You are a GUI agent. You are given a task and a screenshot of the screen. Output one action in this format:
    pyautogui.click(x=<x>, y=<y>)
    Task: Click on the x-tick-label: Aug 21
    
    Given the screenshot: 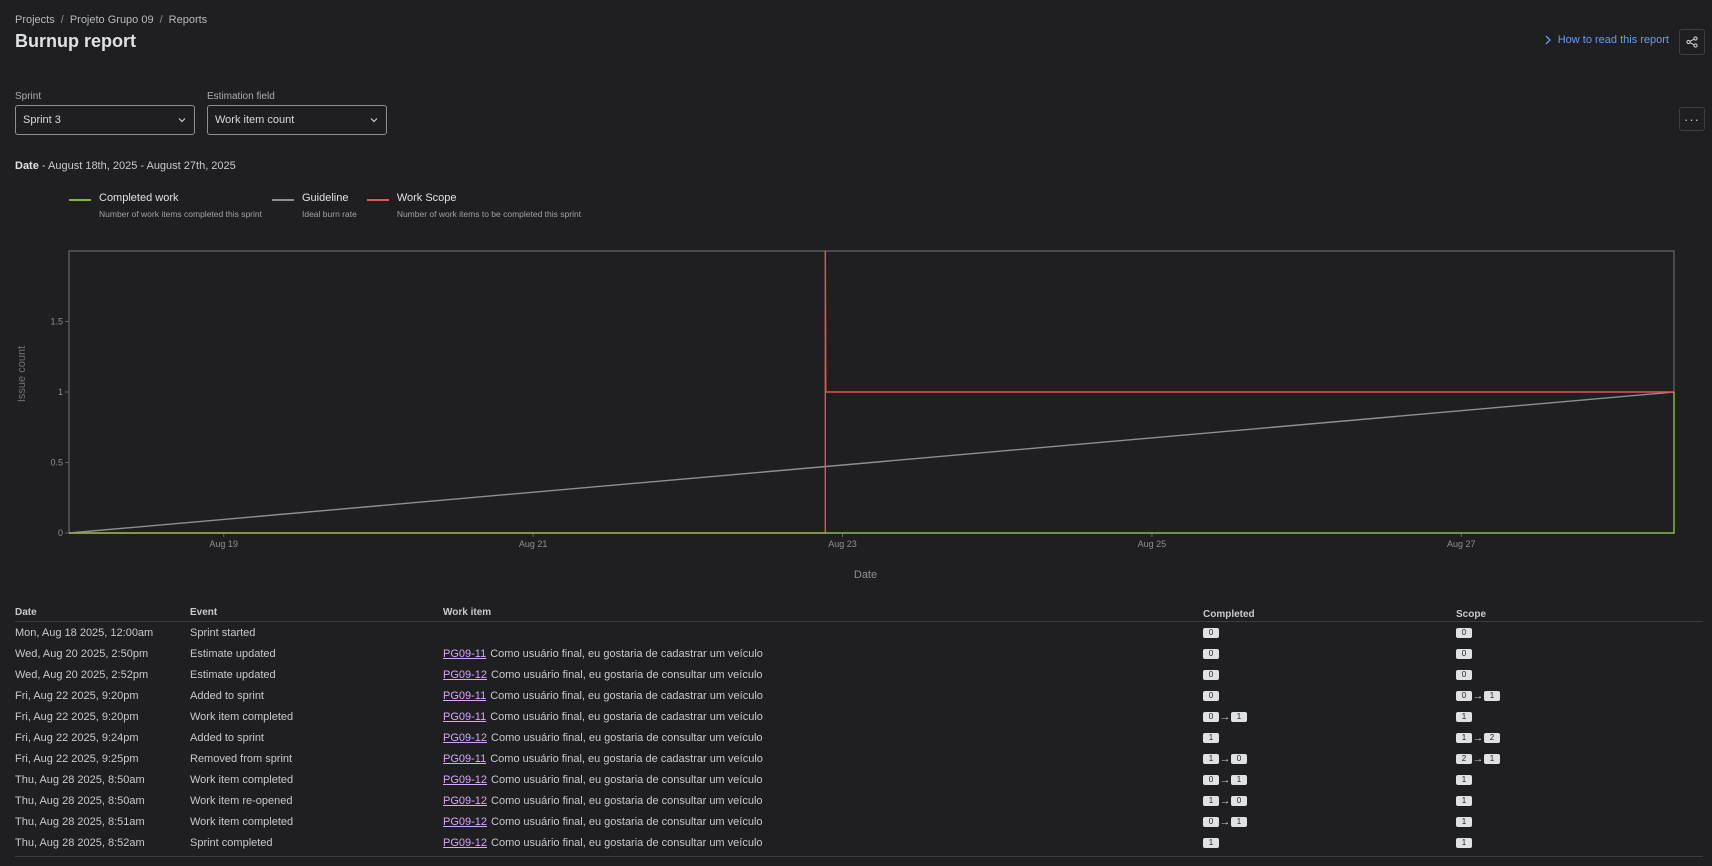 What is the action you would take?
    pyautogui.click(x=533, y=544)
    